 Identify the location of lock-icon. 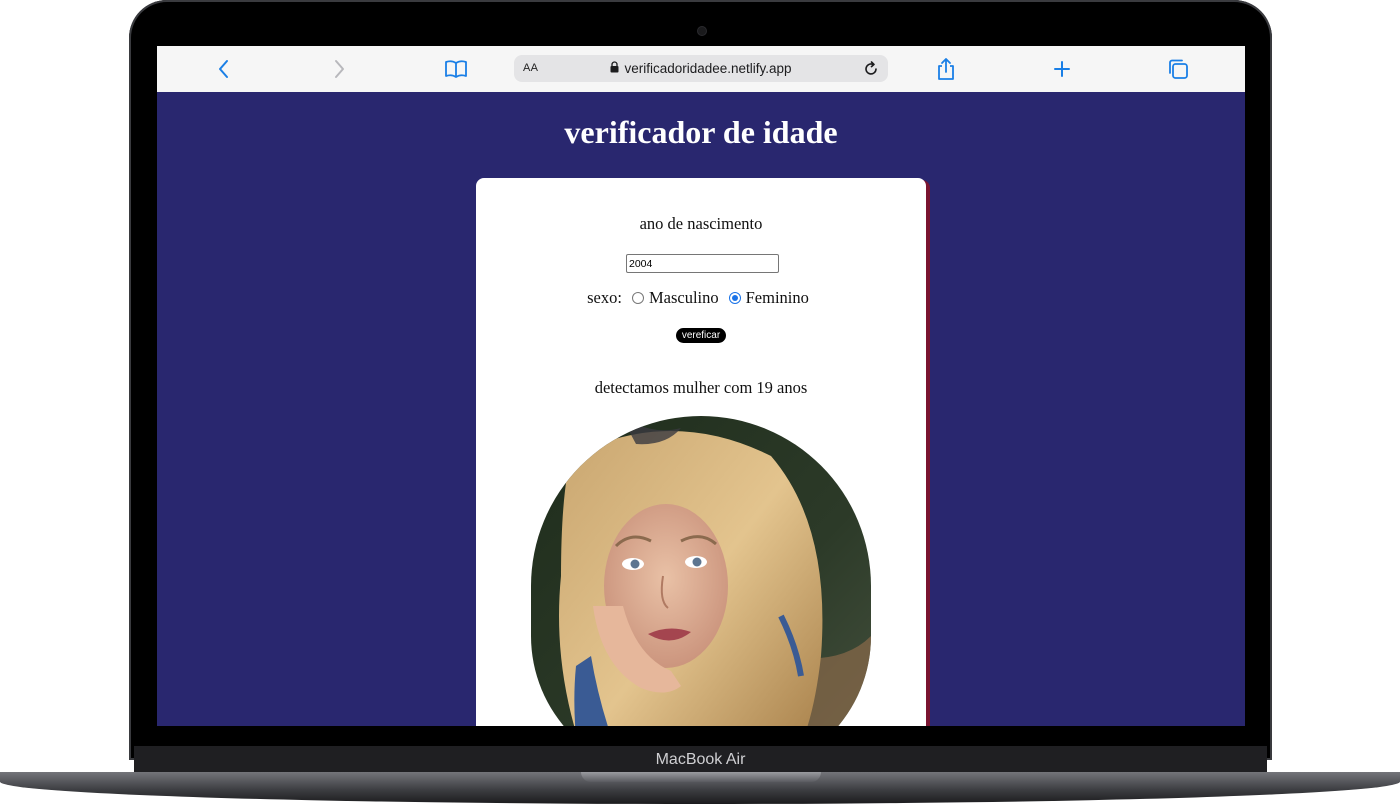
(614, 69).